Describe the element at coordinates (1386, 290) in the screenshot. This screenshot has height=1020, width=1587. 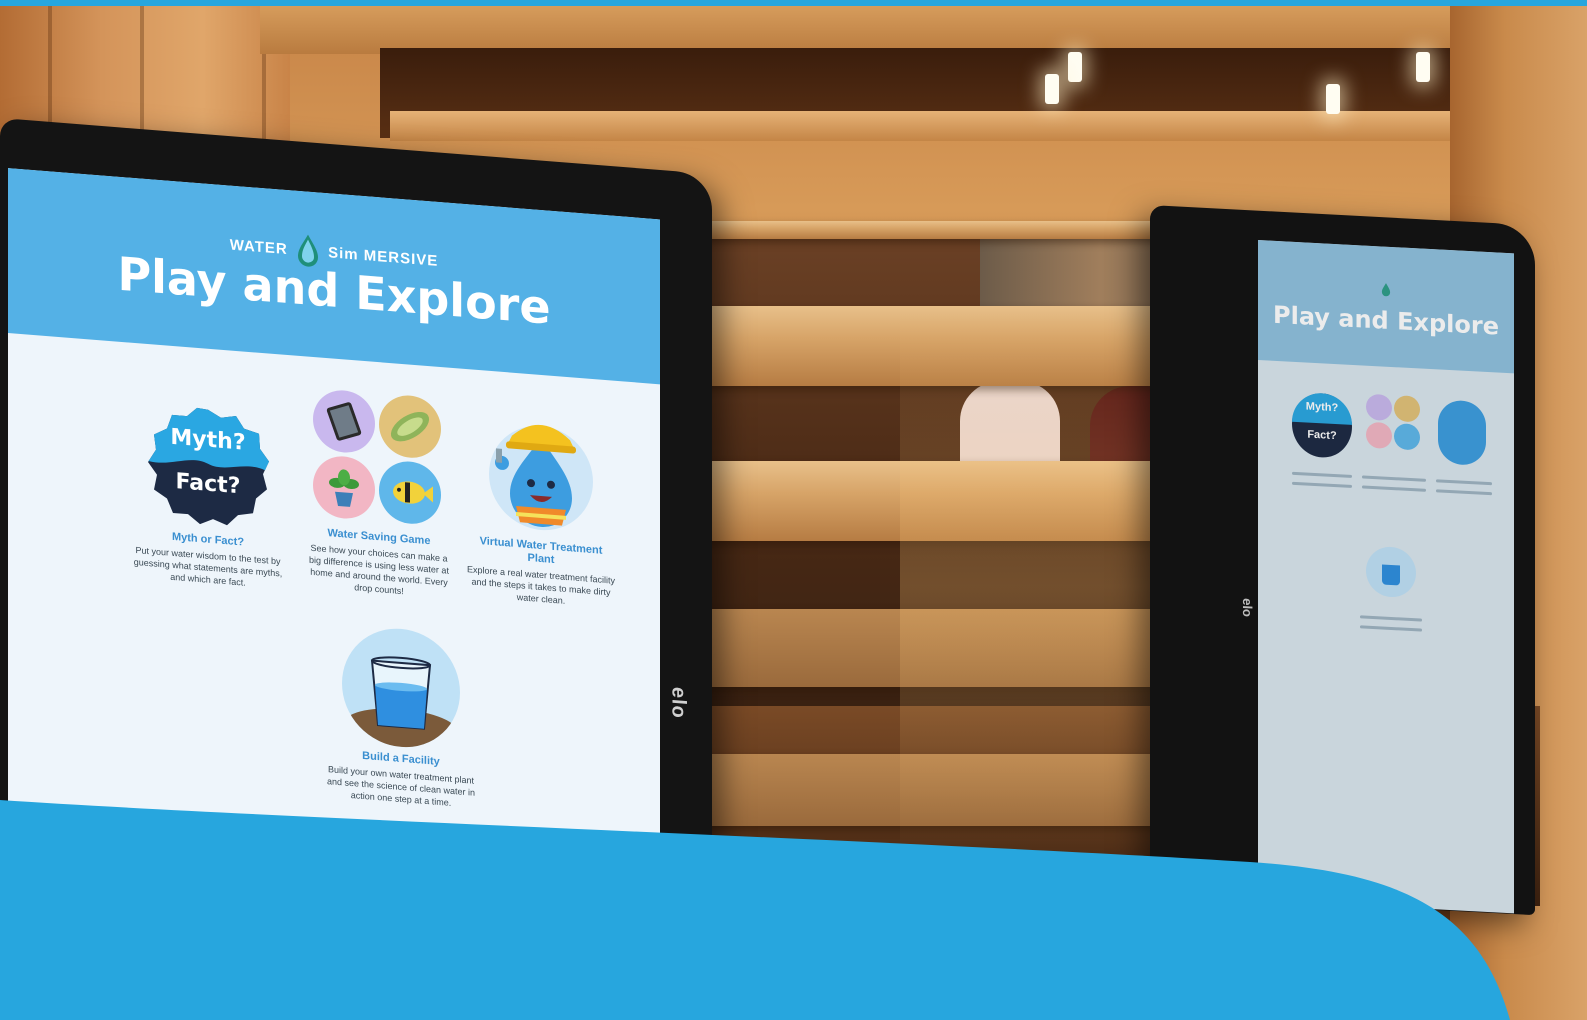
I see `water-drop-logo-icon` at that location.